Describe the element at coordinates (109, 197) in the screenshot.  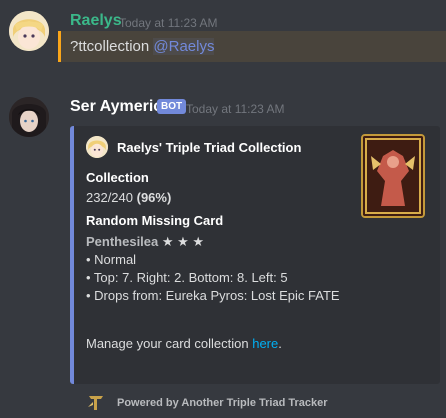
I see `collection-count: 232/240` at that location.